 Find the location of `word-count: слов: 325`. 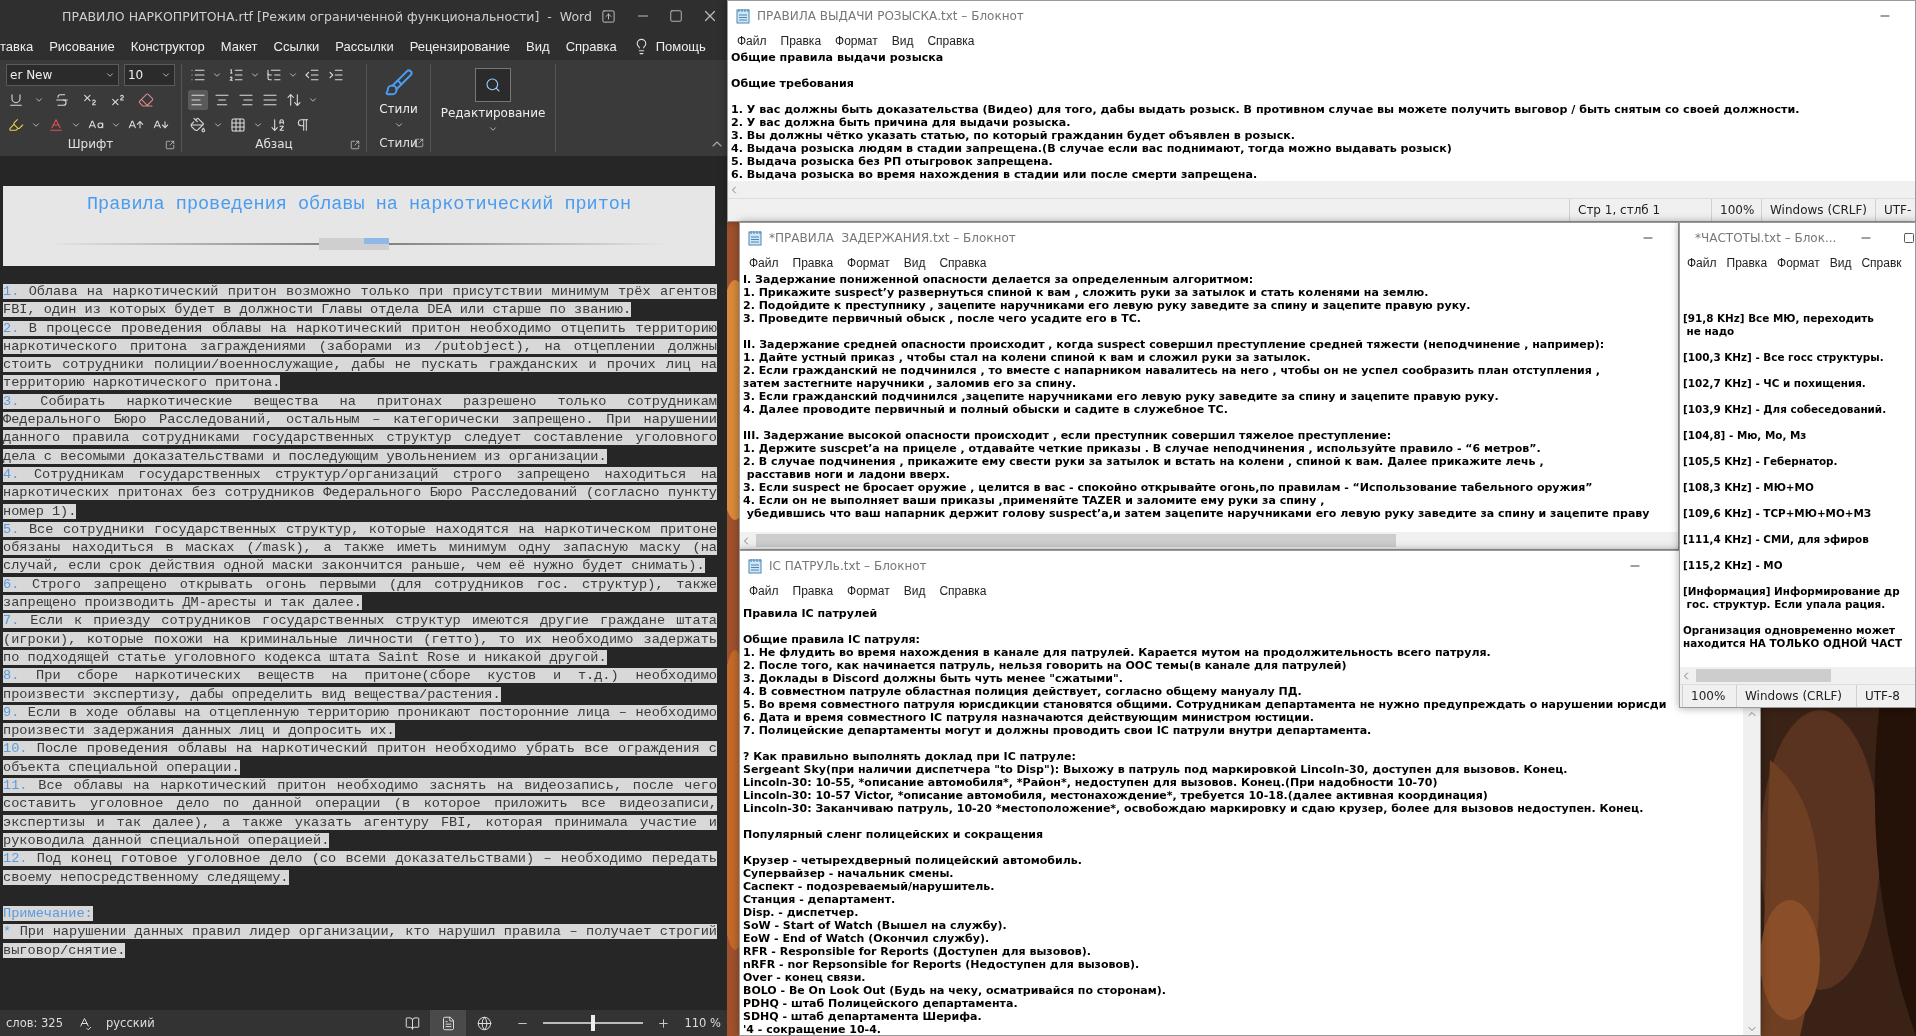

word-count: слов: 325 is located at coordinates (34, 1023).